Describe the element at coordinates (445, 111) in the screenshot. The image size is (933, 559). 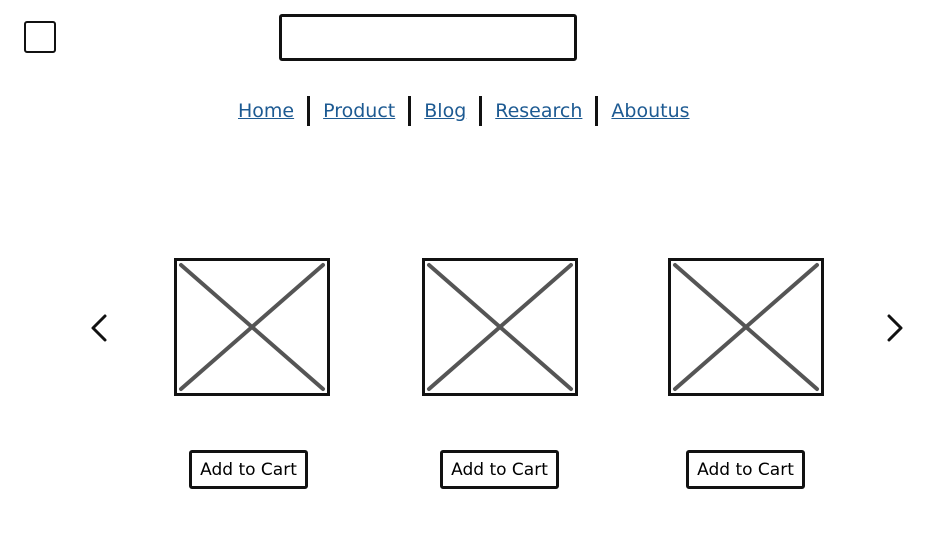
I see `nav-link-blog: Blog` at that location.